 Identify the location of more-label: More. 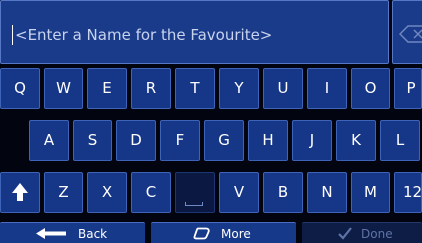
(236, 234).